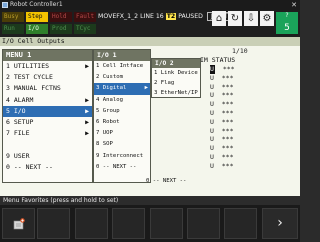 Image resolution: width=320 pixels, height=242 pixels. I want to click on led-io: I/O, so click(37, 29).